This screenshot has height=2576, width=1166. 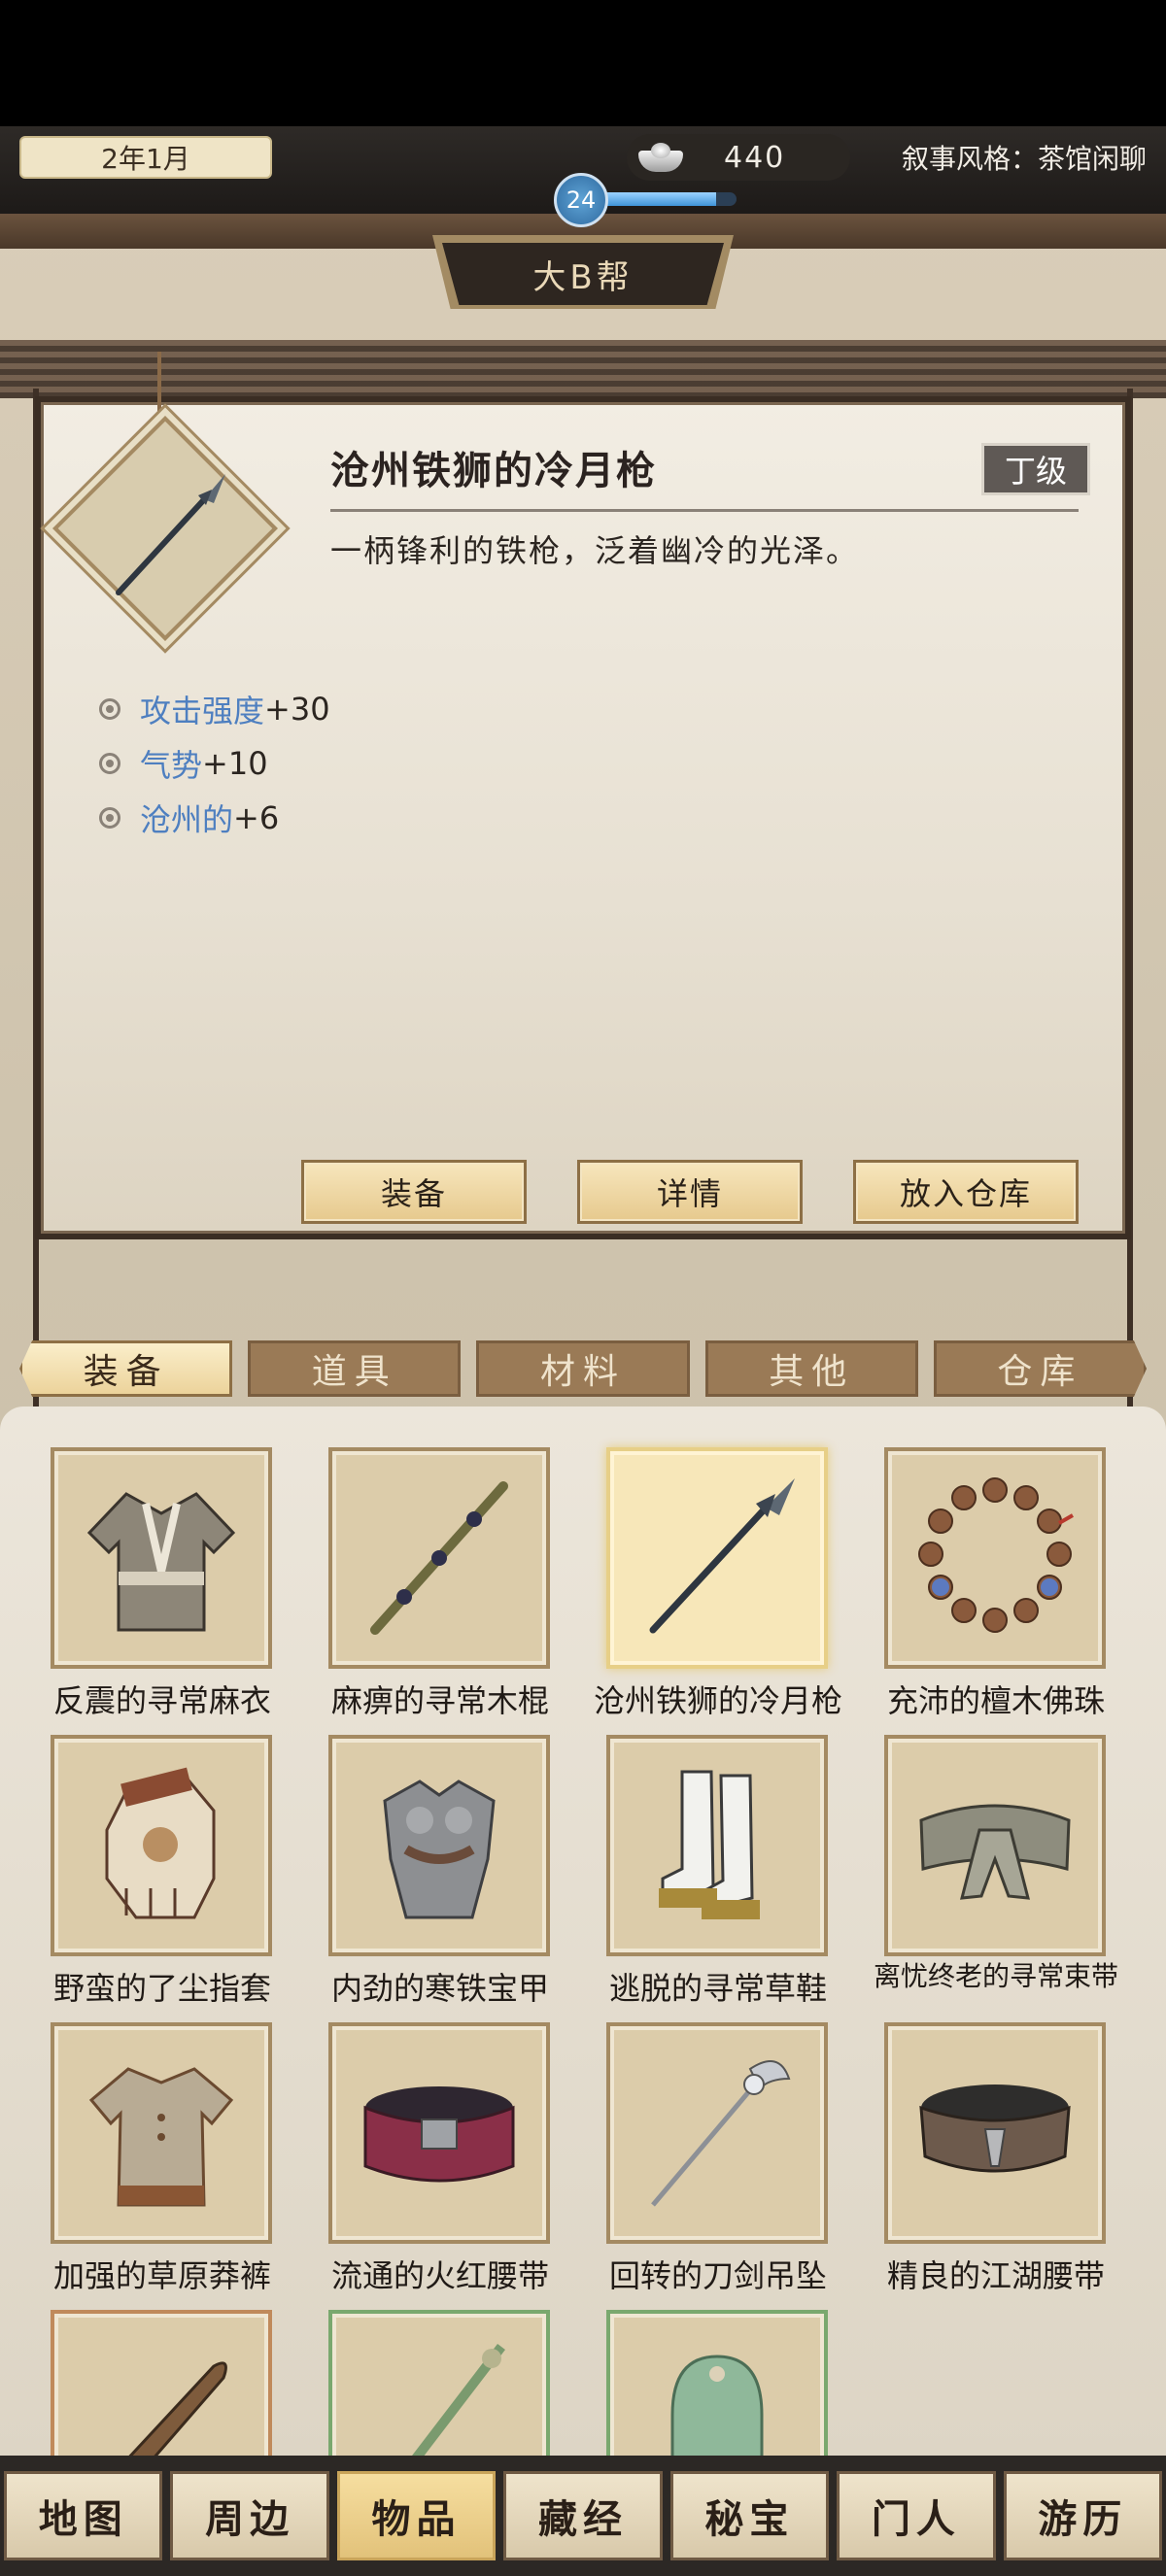 What do you see at coordinates (161, 1988) in the screenshot?
I see `item-name: 野蛮的了尘指套` at bounding box center [161, 1988].